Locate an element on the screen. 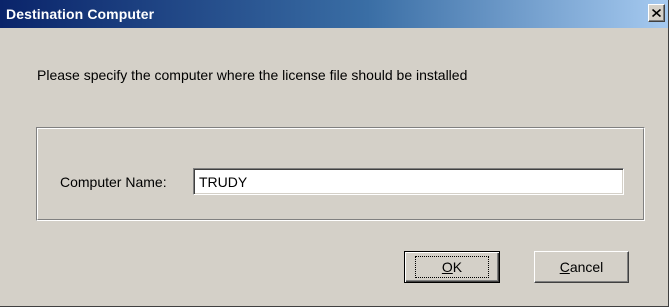  cancel-label-rest: ancel is located at coordinates (586, 267).